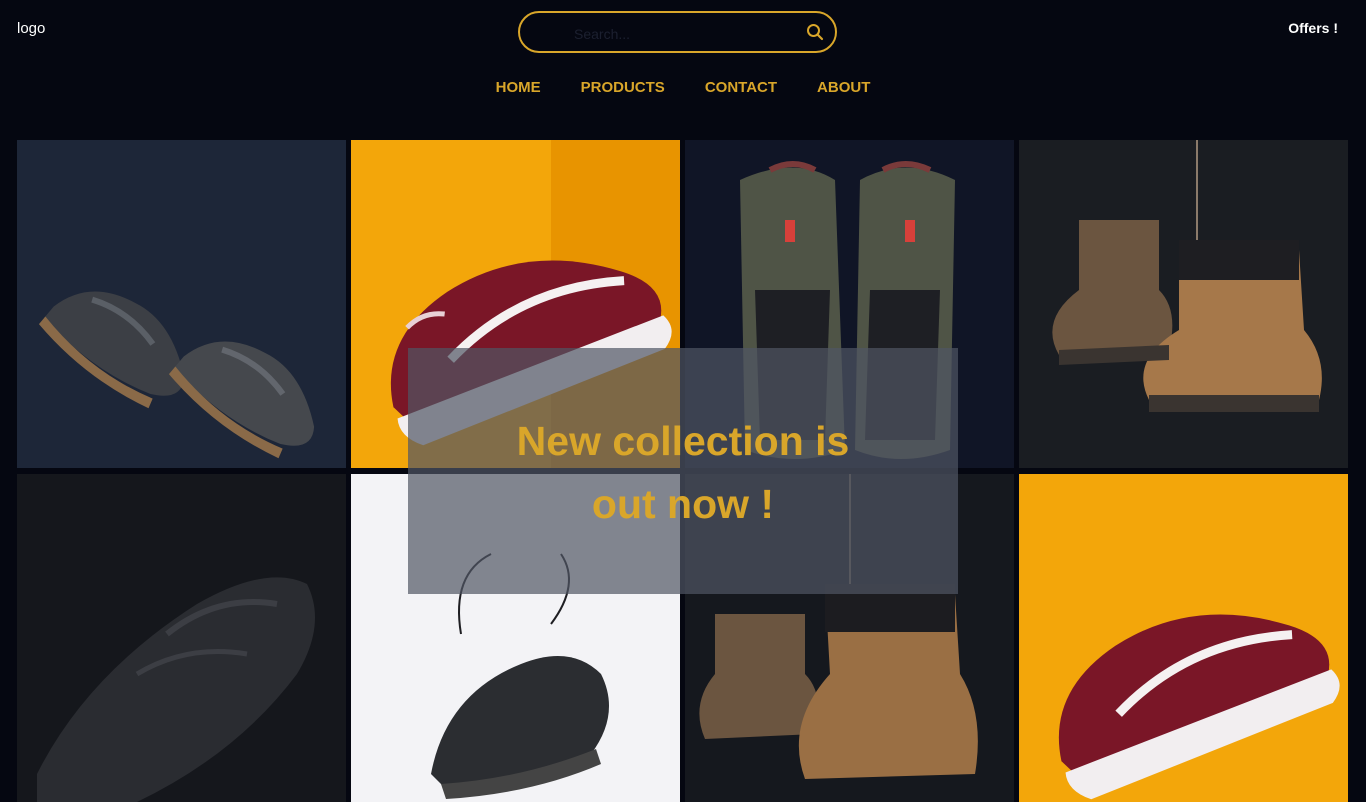 This screenshot has height=802, width=1366. I want to click on nav-home: HOME, so click(518, 87).